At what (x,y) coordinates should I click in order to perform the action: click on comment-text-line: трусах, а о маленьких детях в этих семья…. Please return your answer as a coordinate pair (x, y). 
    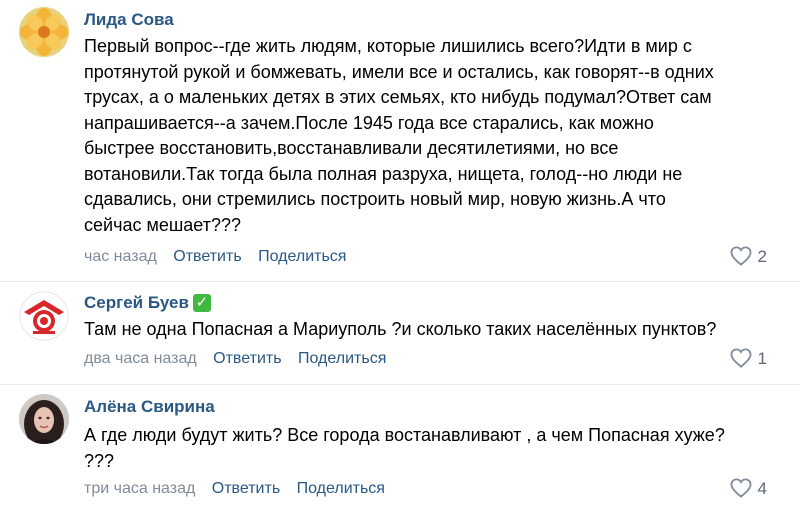
    Looking at the image, I should click on (398, 97).